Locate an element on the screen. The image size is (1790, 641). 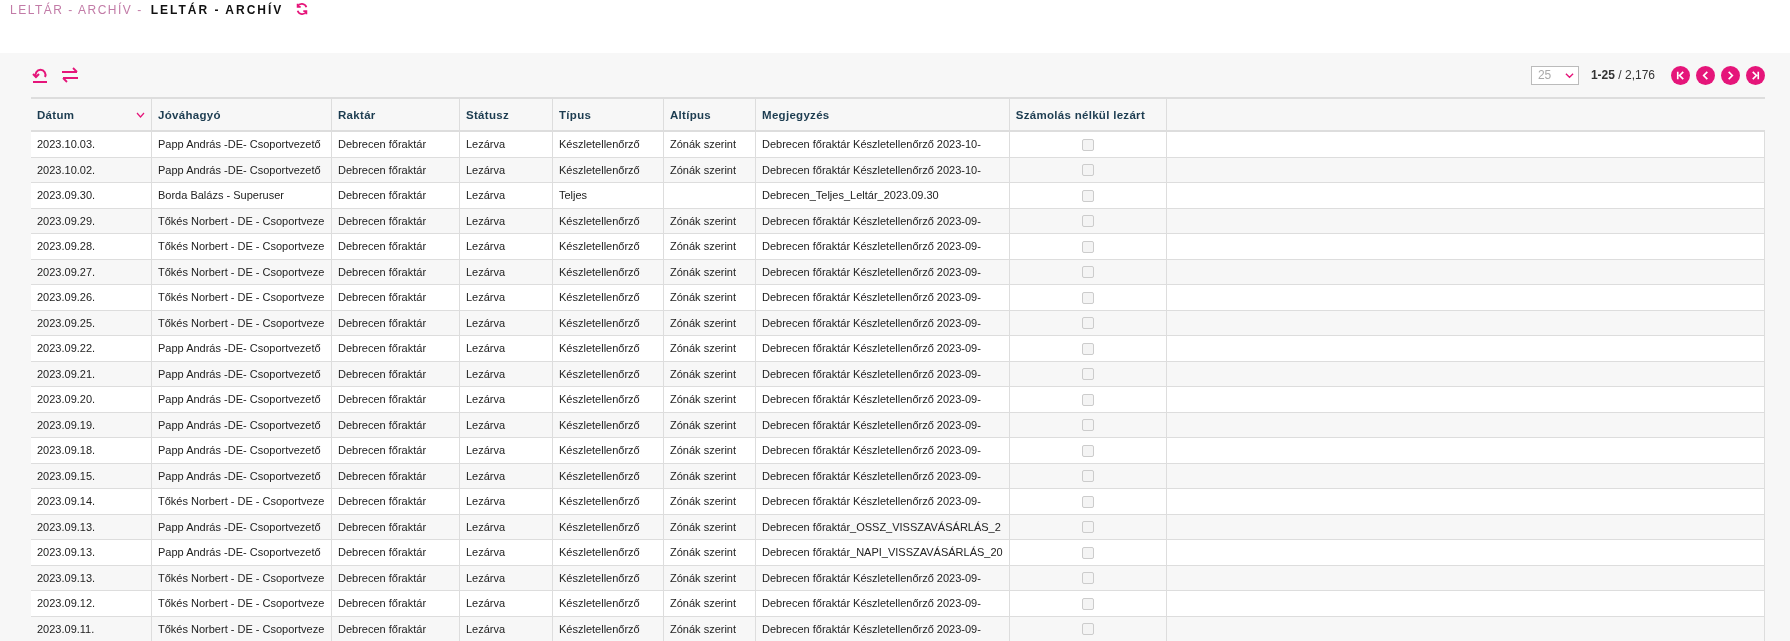
sort-caret-icon is located at coordinates (140, 114).